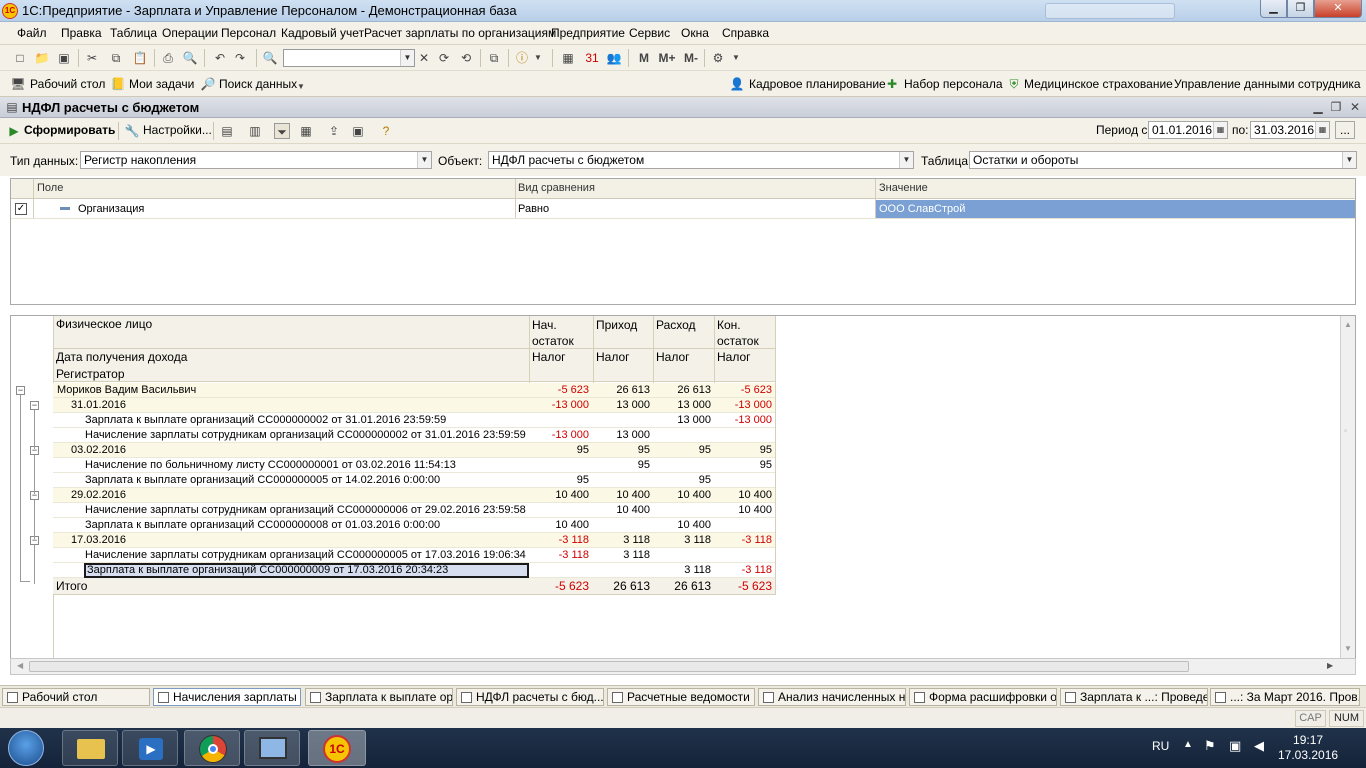 This screenshot has height=768, width=1366. What do you see at coordinates (272, 748) in the screenshot?
I see `taskbar-remote-desktop` at bounding box center [272, 748].